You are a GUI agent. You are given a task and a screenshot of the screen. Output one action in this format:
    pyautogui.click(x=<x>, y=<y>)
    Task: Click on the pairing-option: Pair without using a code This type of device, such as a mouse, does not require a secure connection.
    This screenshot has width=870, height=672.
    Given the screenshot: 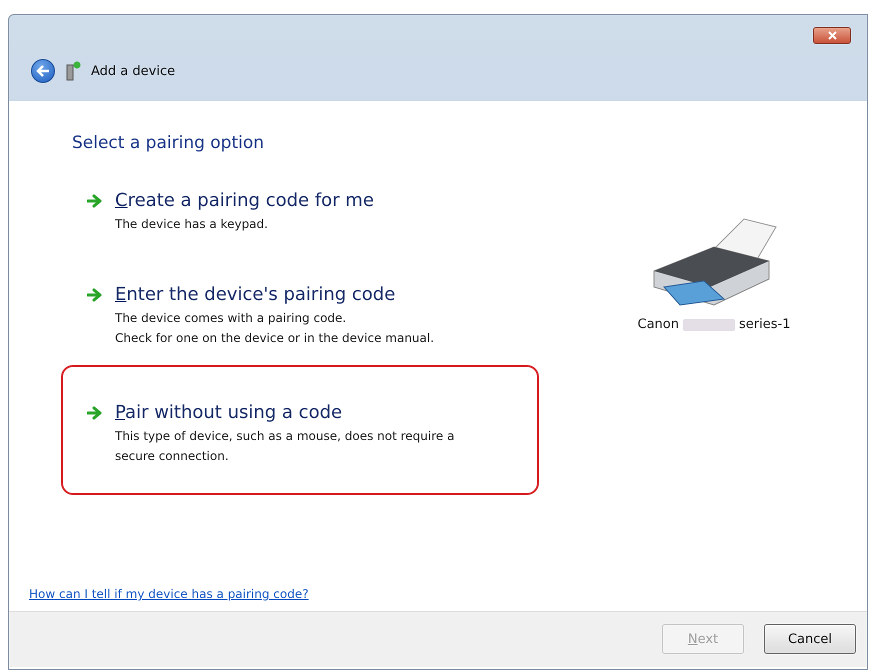 What is the action you would take?
    pyautogui.click(x=300, y=430)
    